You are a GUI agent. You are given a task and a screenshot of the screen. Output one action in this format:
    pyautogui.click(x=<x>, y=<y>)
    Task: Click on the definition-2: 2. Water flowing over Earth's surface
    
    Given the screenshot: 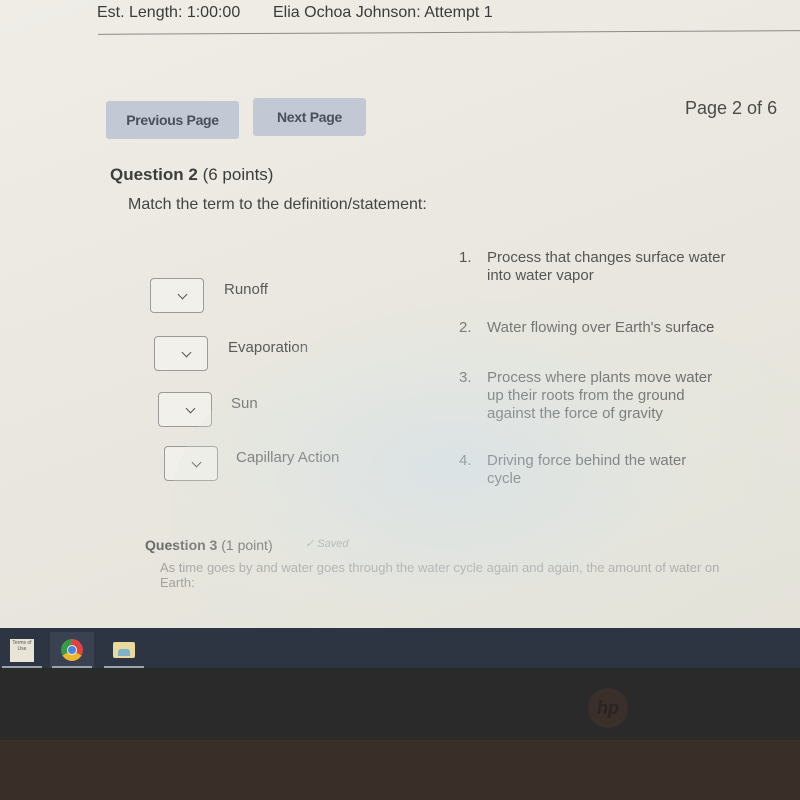 What is the action you would take?
    pyautogui.click(x=609, y=329)
    